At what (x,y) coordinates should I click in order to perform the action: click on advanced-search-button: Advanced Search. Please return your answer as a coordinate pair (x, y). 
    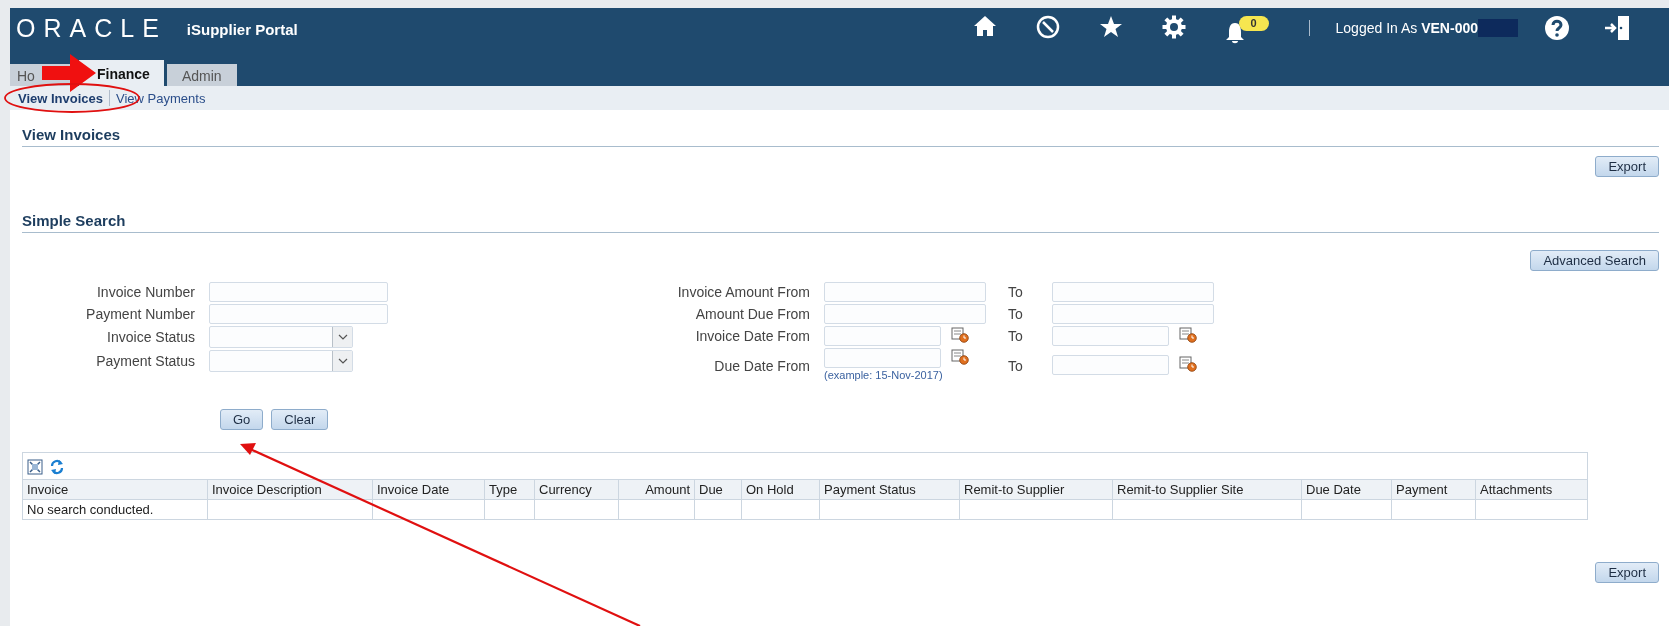
    Looking at the image, I should click on (1594, 260).